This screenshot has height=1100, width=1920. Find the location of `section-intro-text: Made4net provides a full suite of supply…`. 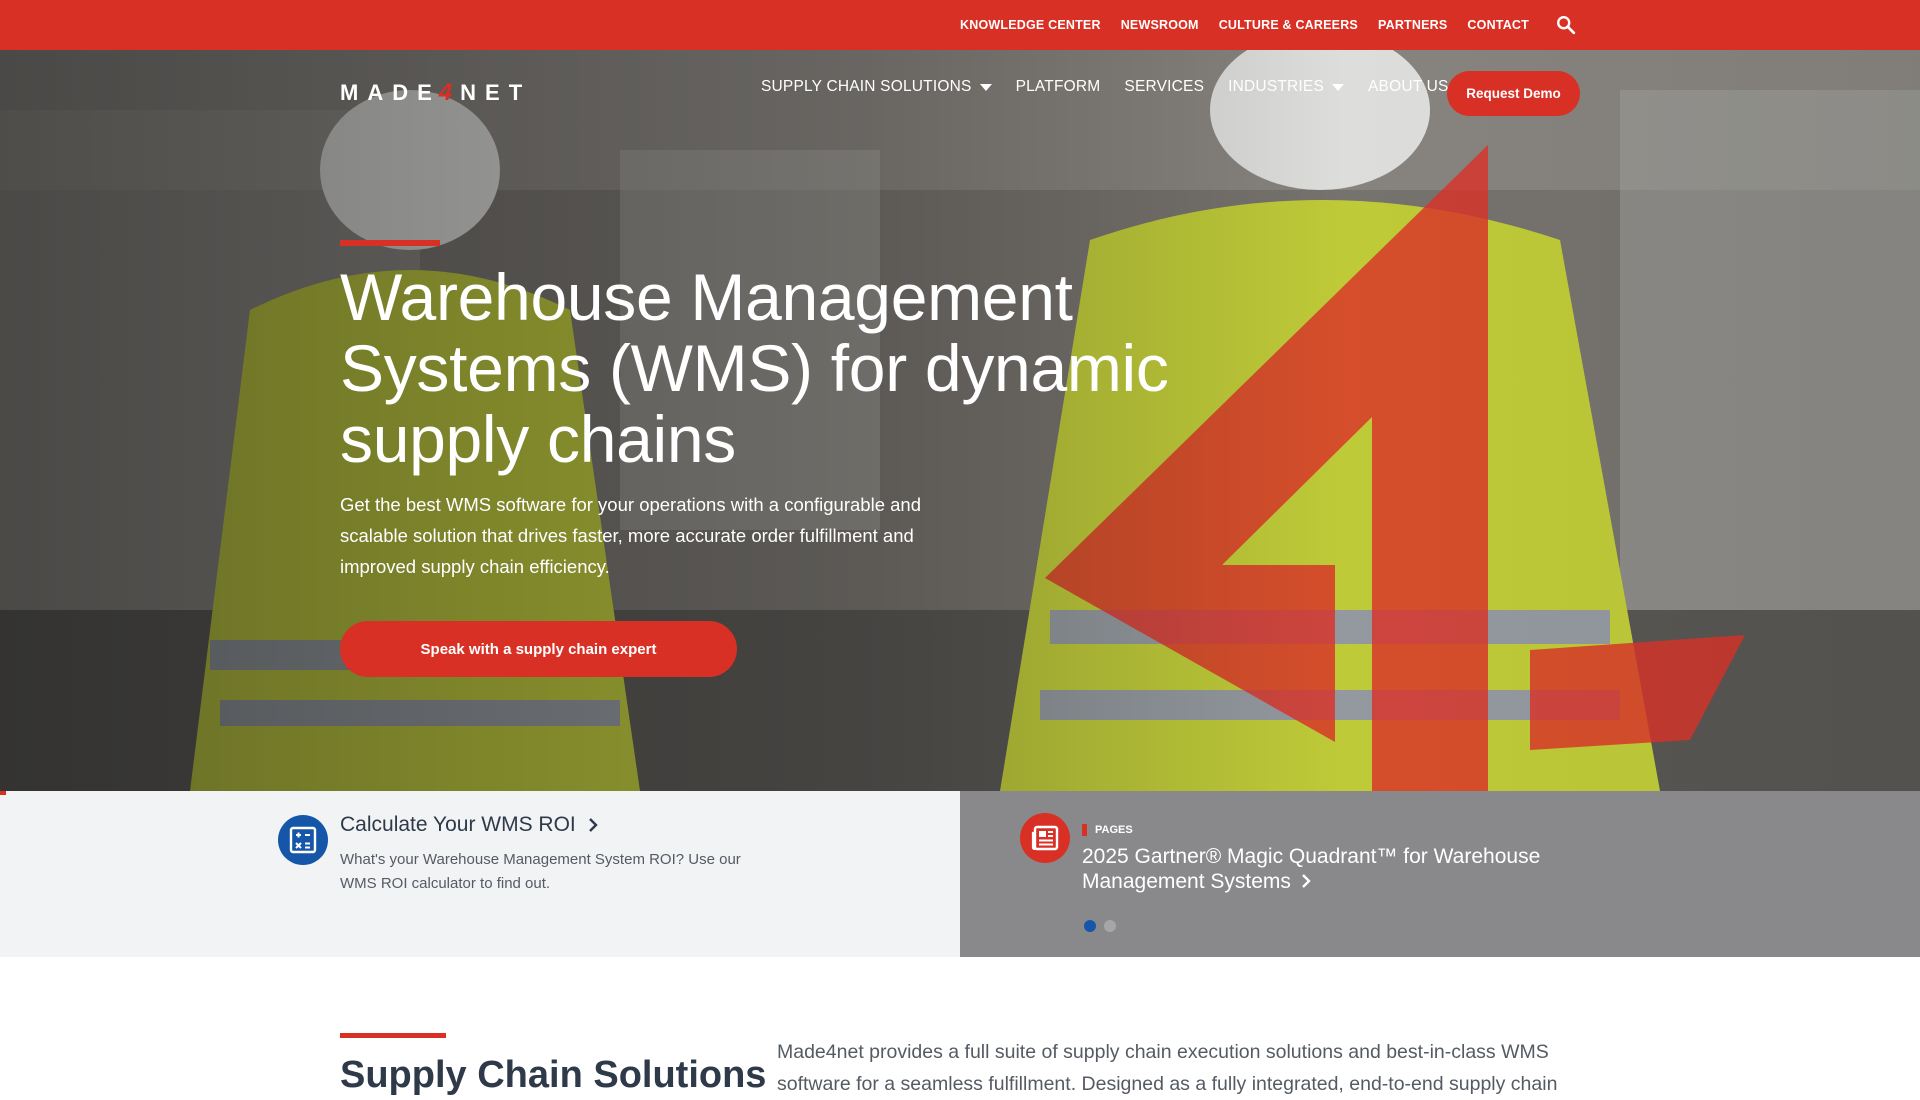

section-intro-text: Made4net provides a full suite of supply… is located at coordinates (1167, 1068).